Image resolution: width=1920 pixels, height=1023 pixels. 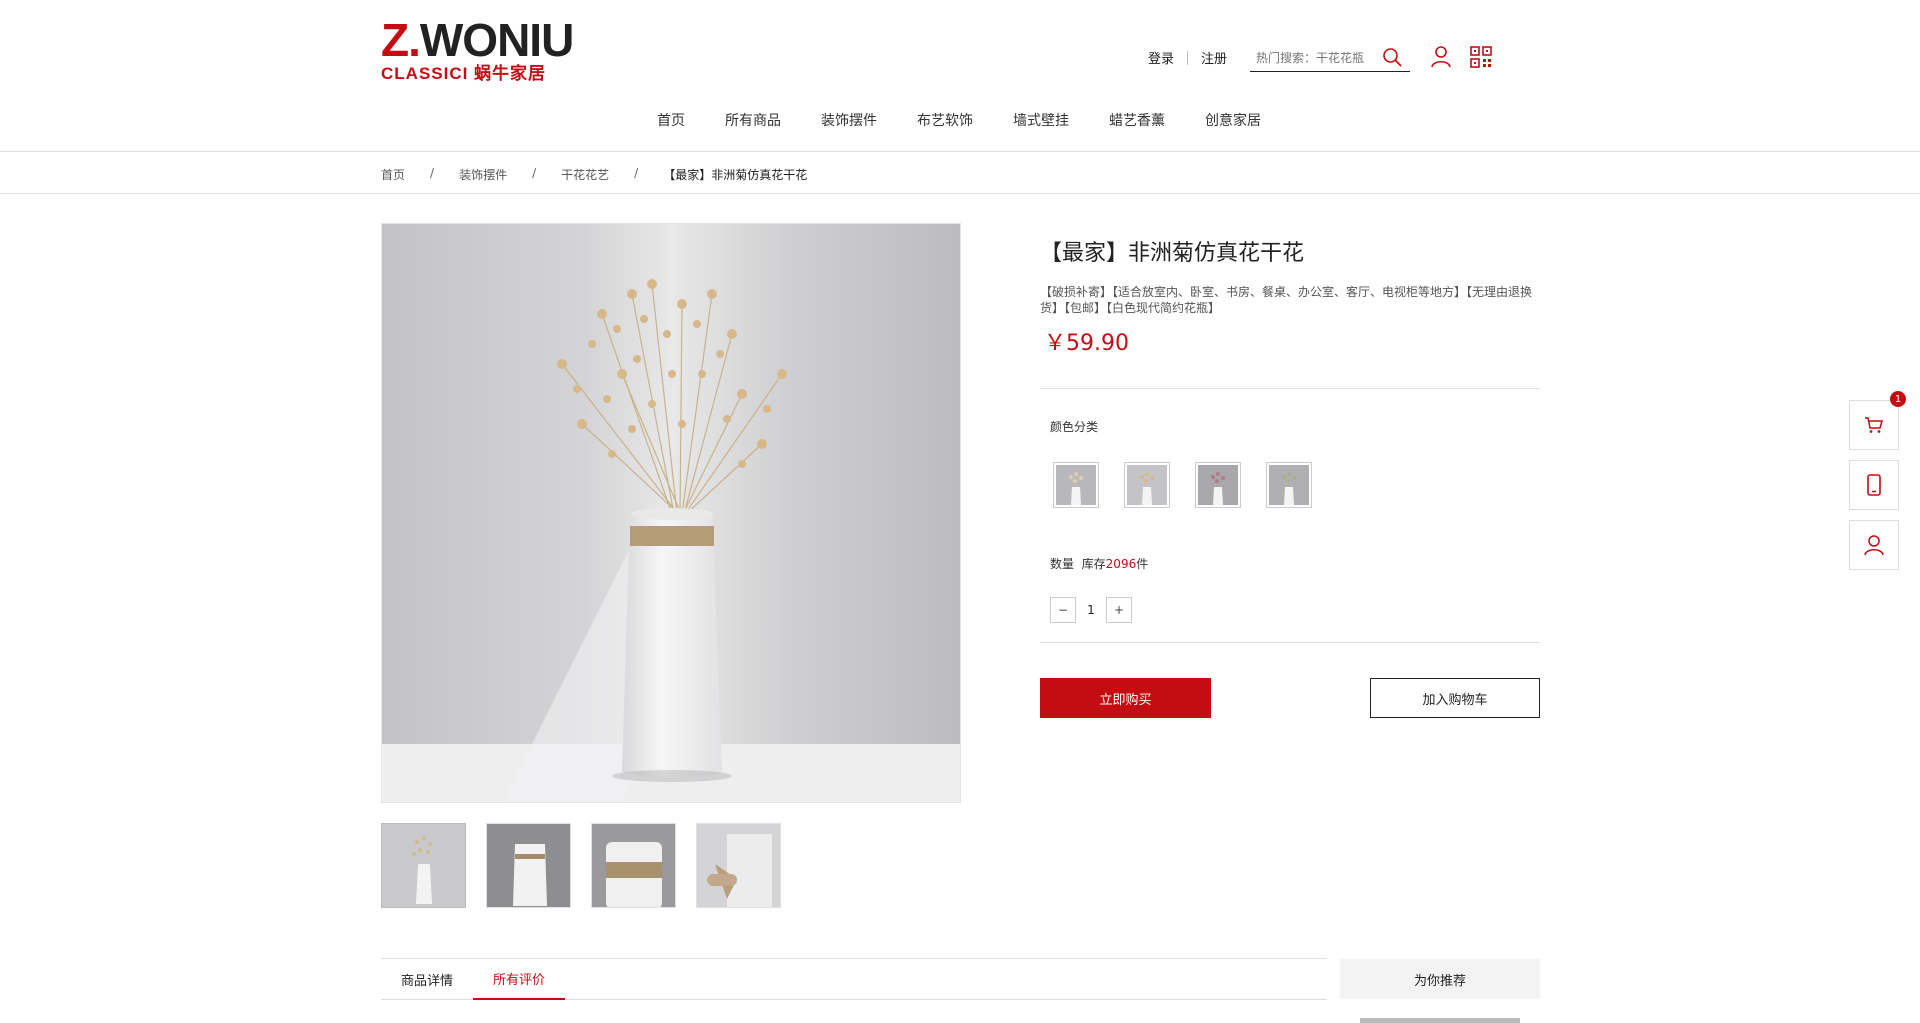 What do you see at coordinates (1086, 343) in the screenshot?
I see `product-price: ￥59.90` at bounding box center [1086, 343].